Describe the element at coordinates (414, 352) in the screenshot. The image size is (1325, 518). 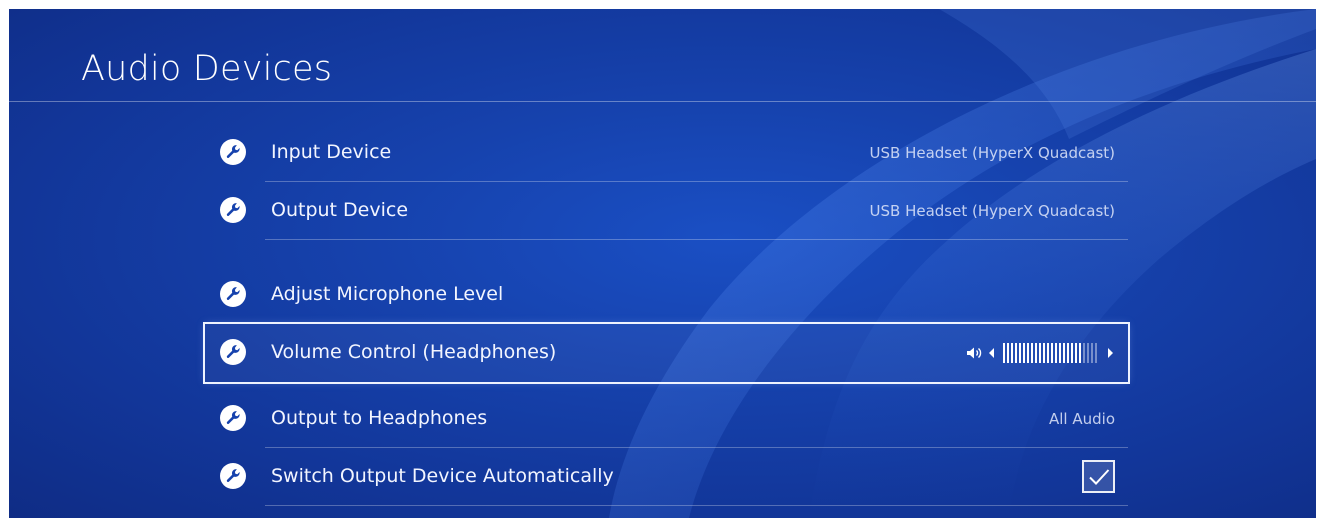
I see `menu-item-label: Volume Control (Headphones)` at that location.